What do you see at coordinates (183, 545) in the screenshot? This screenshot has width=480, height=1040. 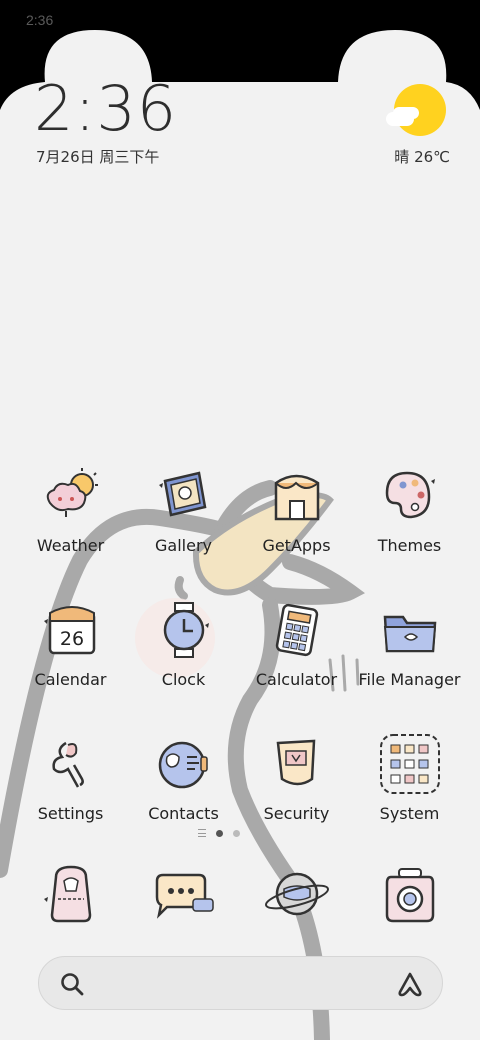 I see `app-label: Gallery` at bounding box center [183, 545].